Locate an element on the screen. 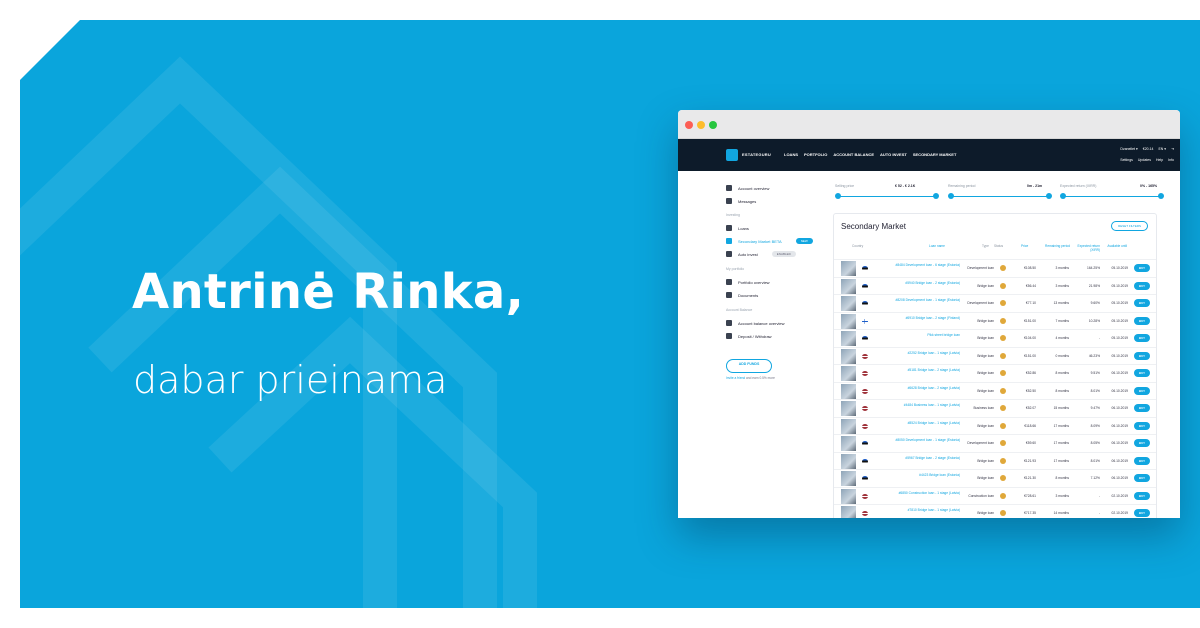 This screenshot has height=628, width=1200. nav-help: Help is located at coordinates (1159, 160).